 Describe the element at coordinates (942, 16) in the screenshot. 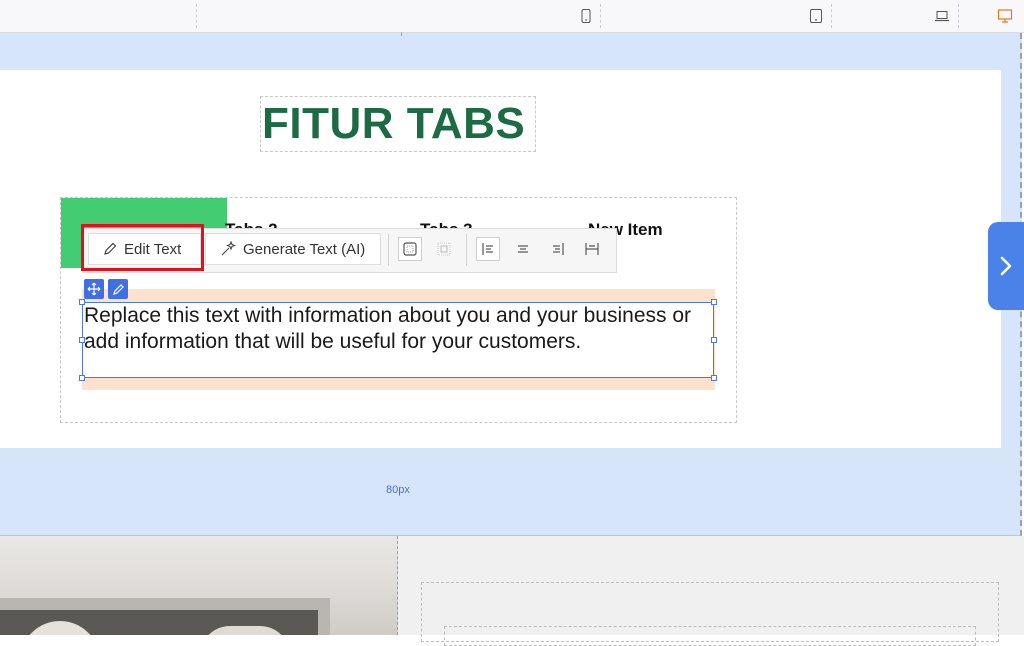

I see `laptop-icon` at that location.